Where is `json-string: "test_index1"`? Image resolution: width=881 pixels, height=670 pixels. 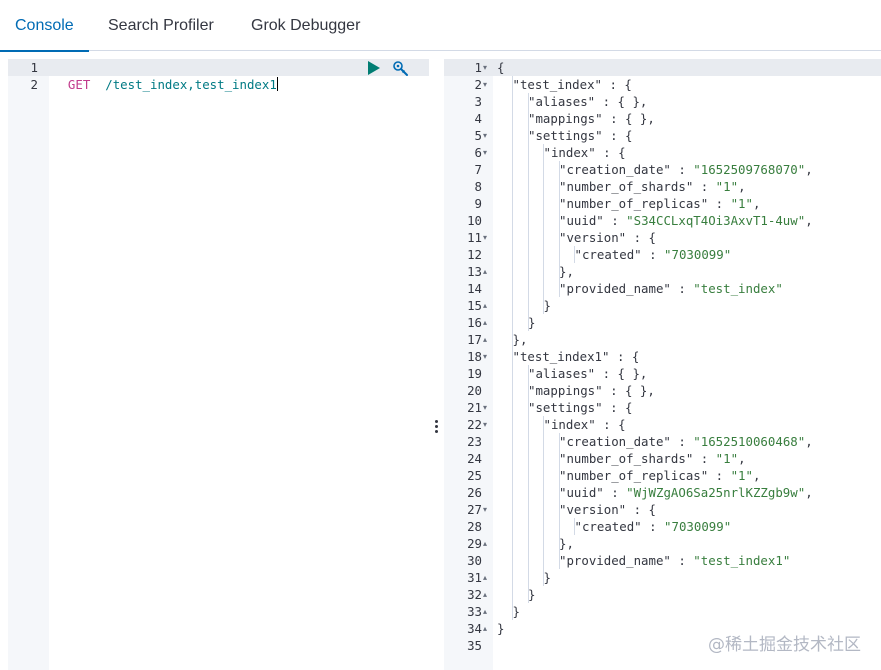
json-string: "test_index1" is located at coordinates (742, 560).